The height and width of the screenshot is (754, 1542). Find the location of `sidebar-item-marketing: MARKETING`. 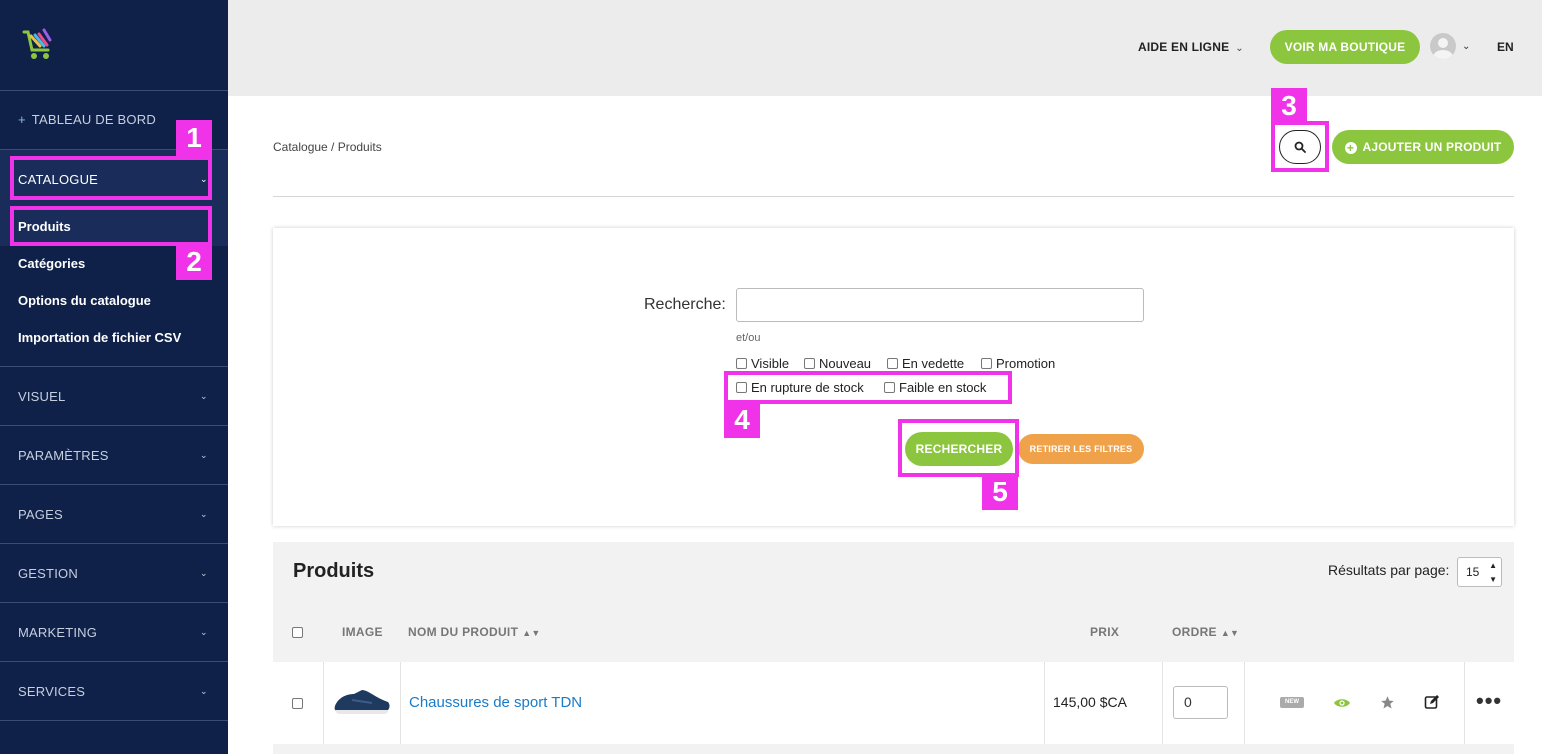

sidebar-item-marketing: MARKETING is located at coordinates (57, 632).